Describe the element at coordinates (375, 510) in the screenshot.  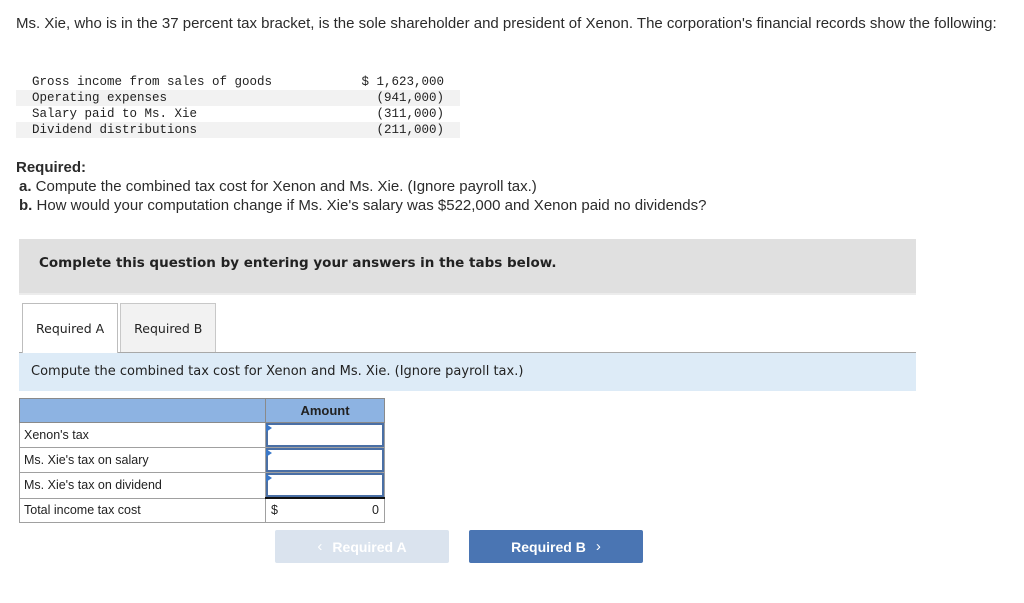
I see `total-value: 0` at that location.